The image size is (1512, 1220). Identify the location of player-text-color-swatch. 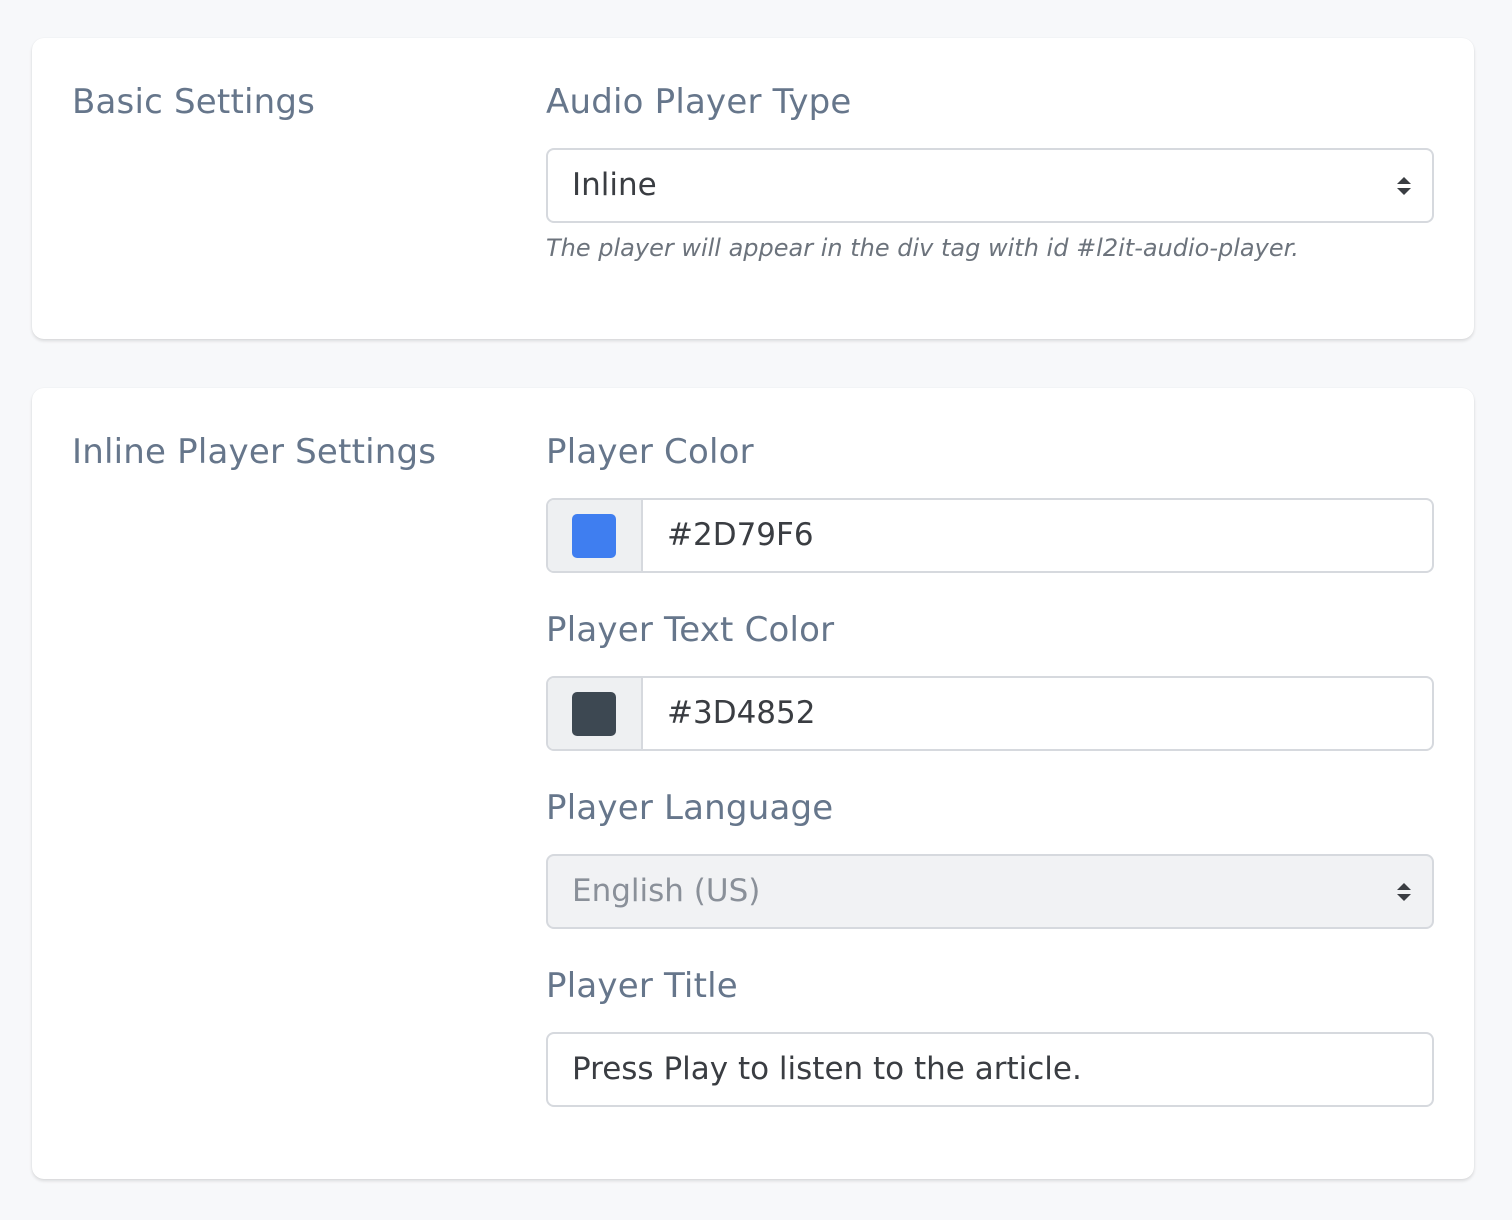
(594, 714).